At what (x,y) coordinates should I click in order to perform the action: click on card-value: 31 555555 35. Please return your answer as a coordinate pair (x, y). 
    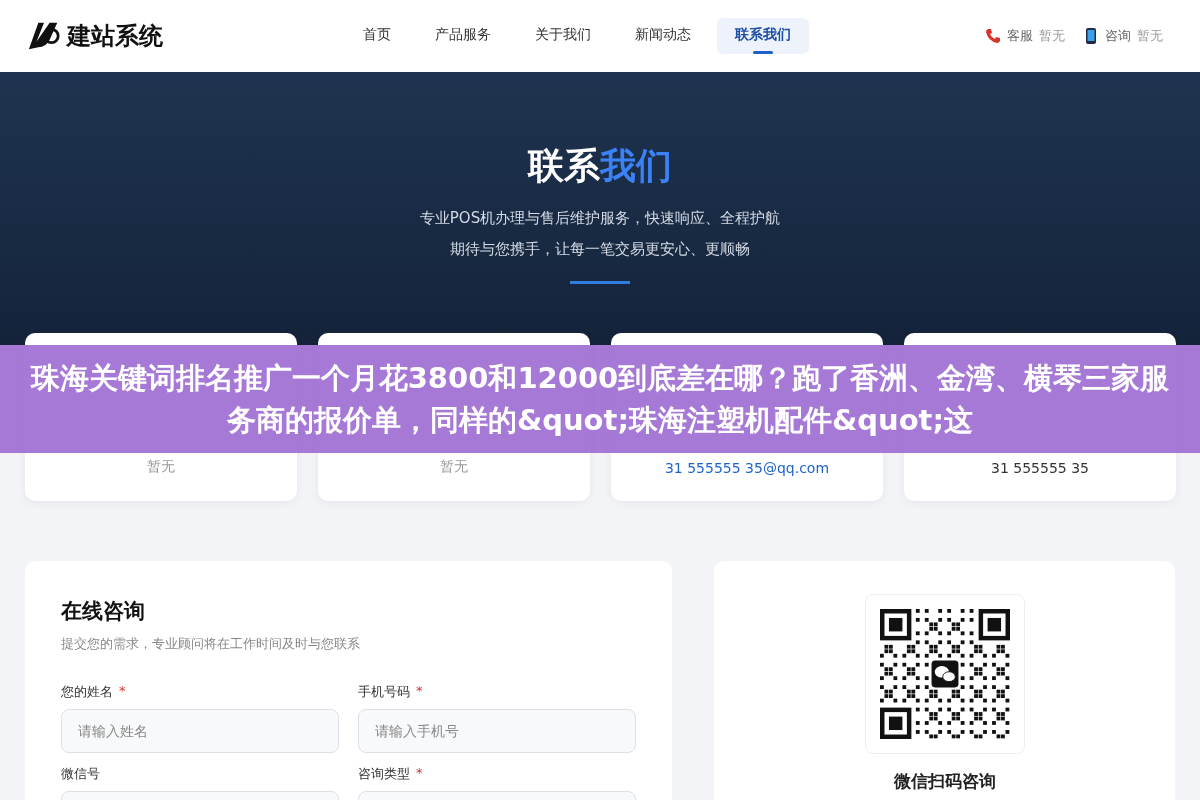
    Looking at the image, I should click on (1040, 468).